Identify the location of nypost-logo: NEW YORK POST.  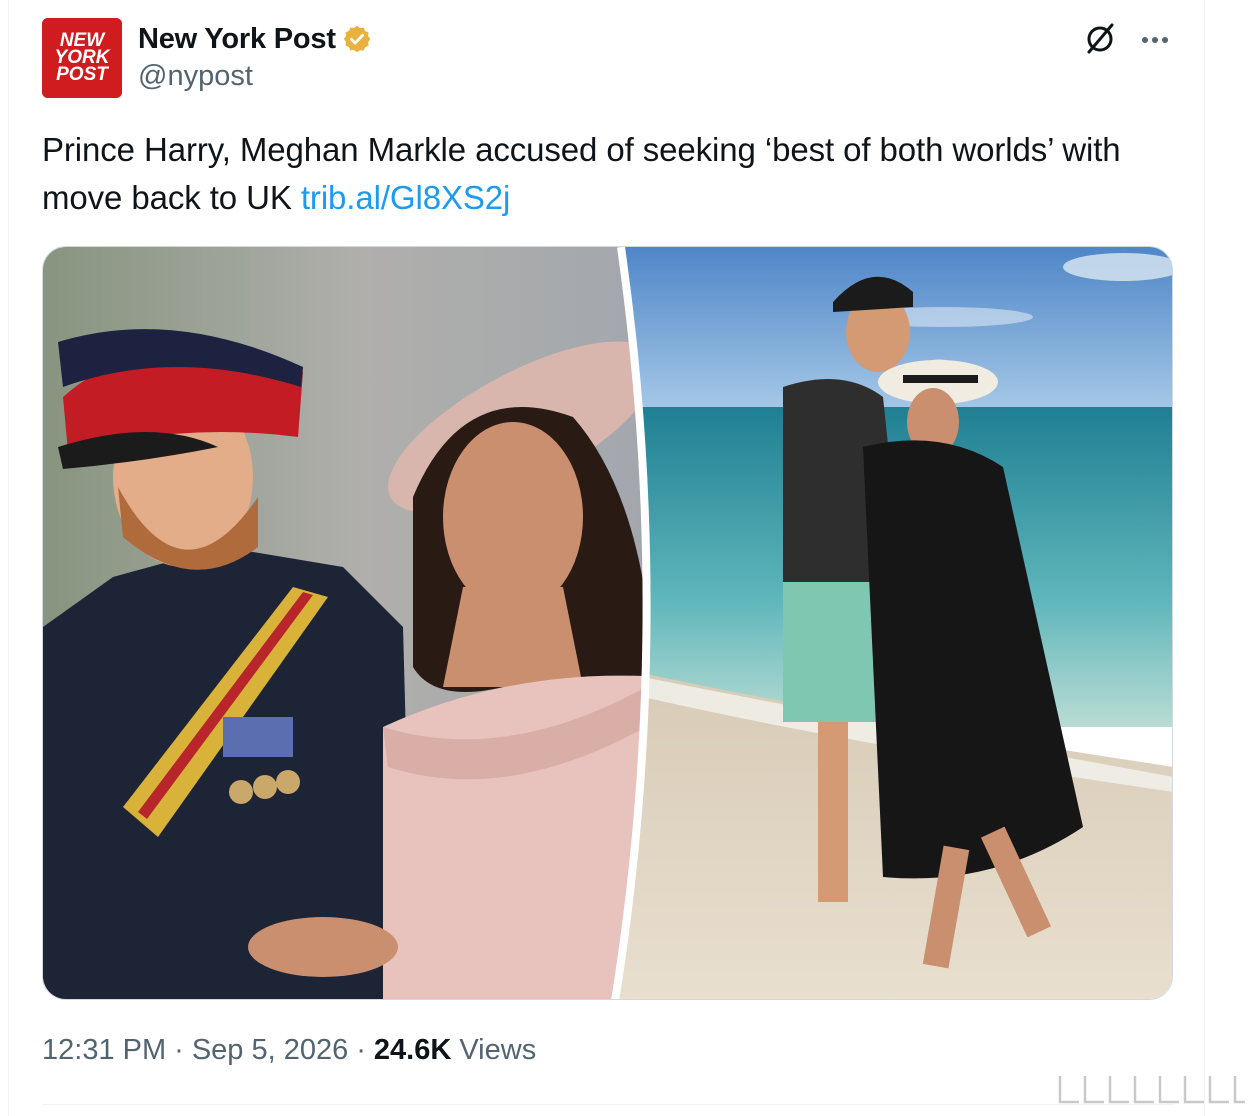
(82, 58).